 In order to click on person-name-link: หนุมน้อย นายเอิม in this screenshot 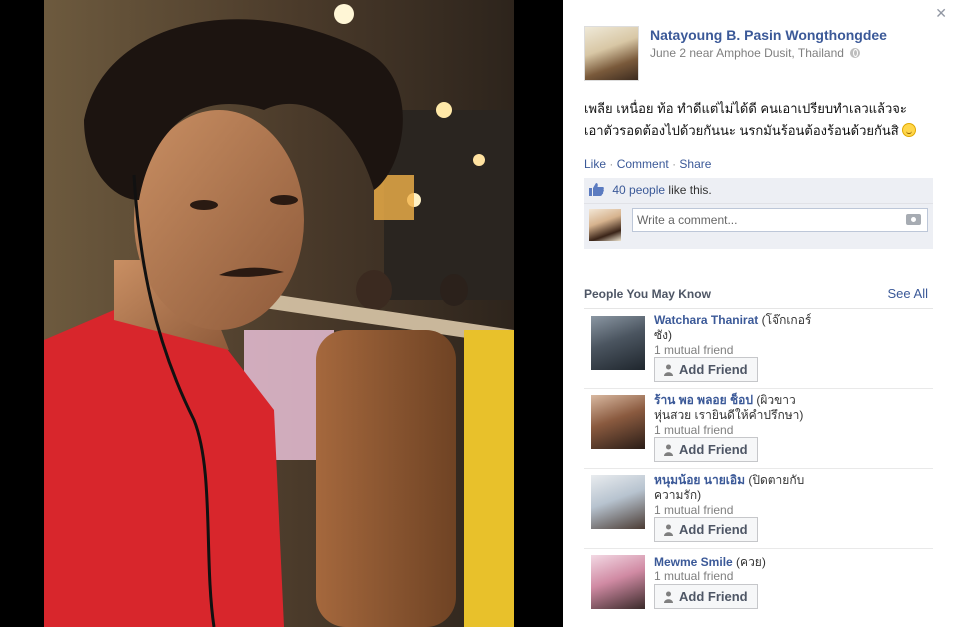, I will do `click(699, 480)`.